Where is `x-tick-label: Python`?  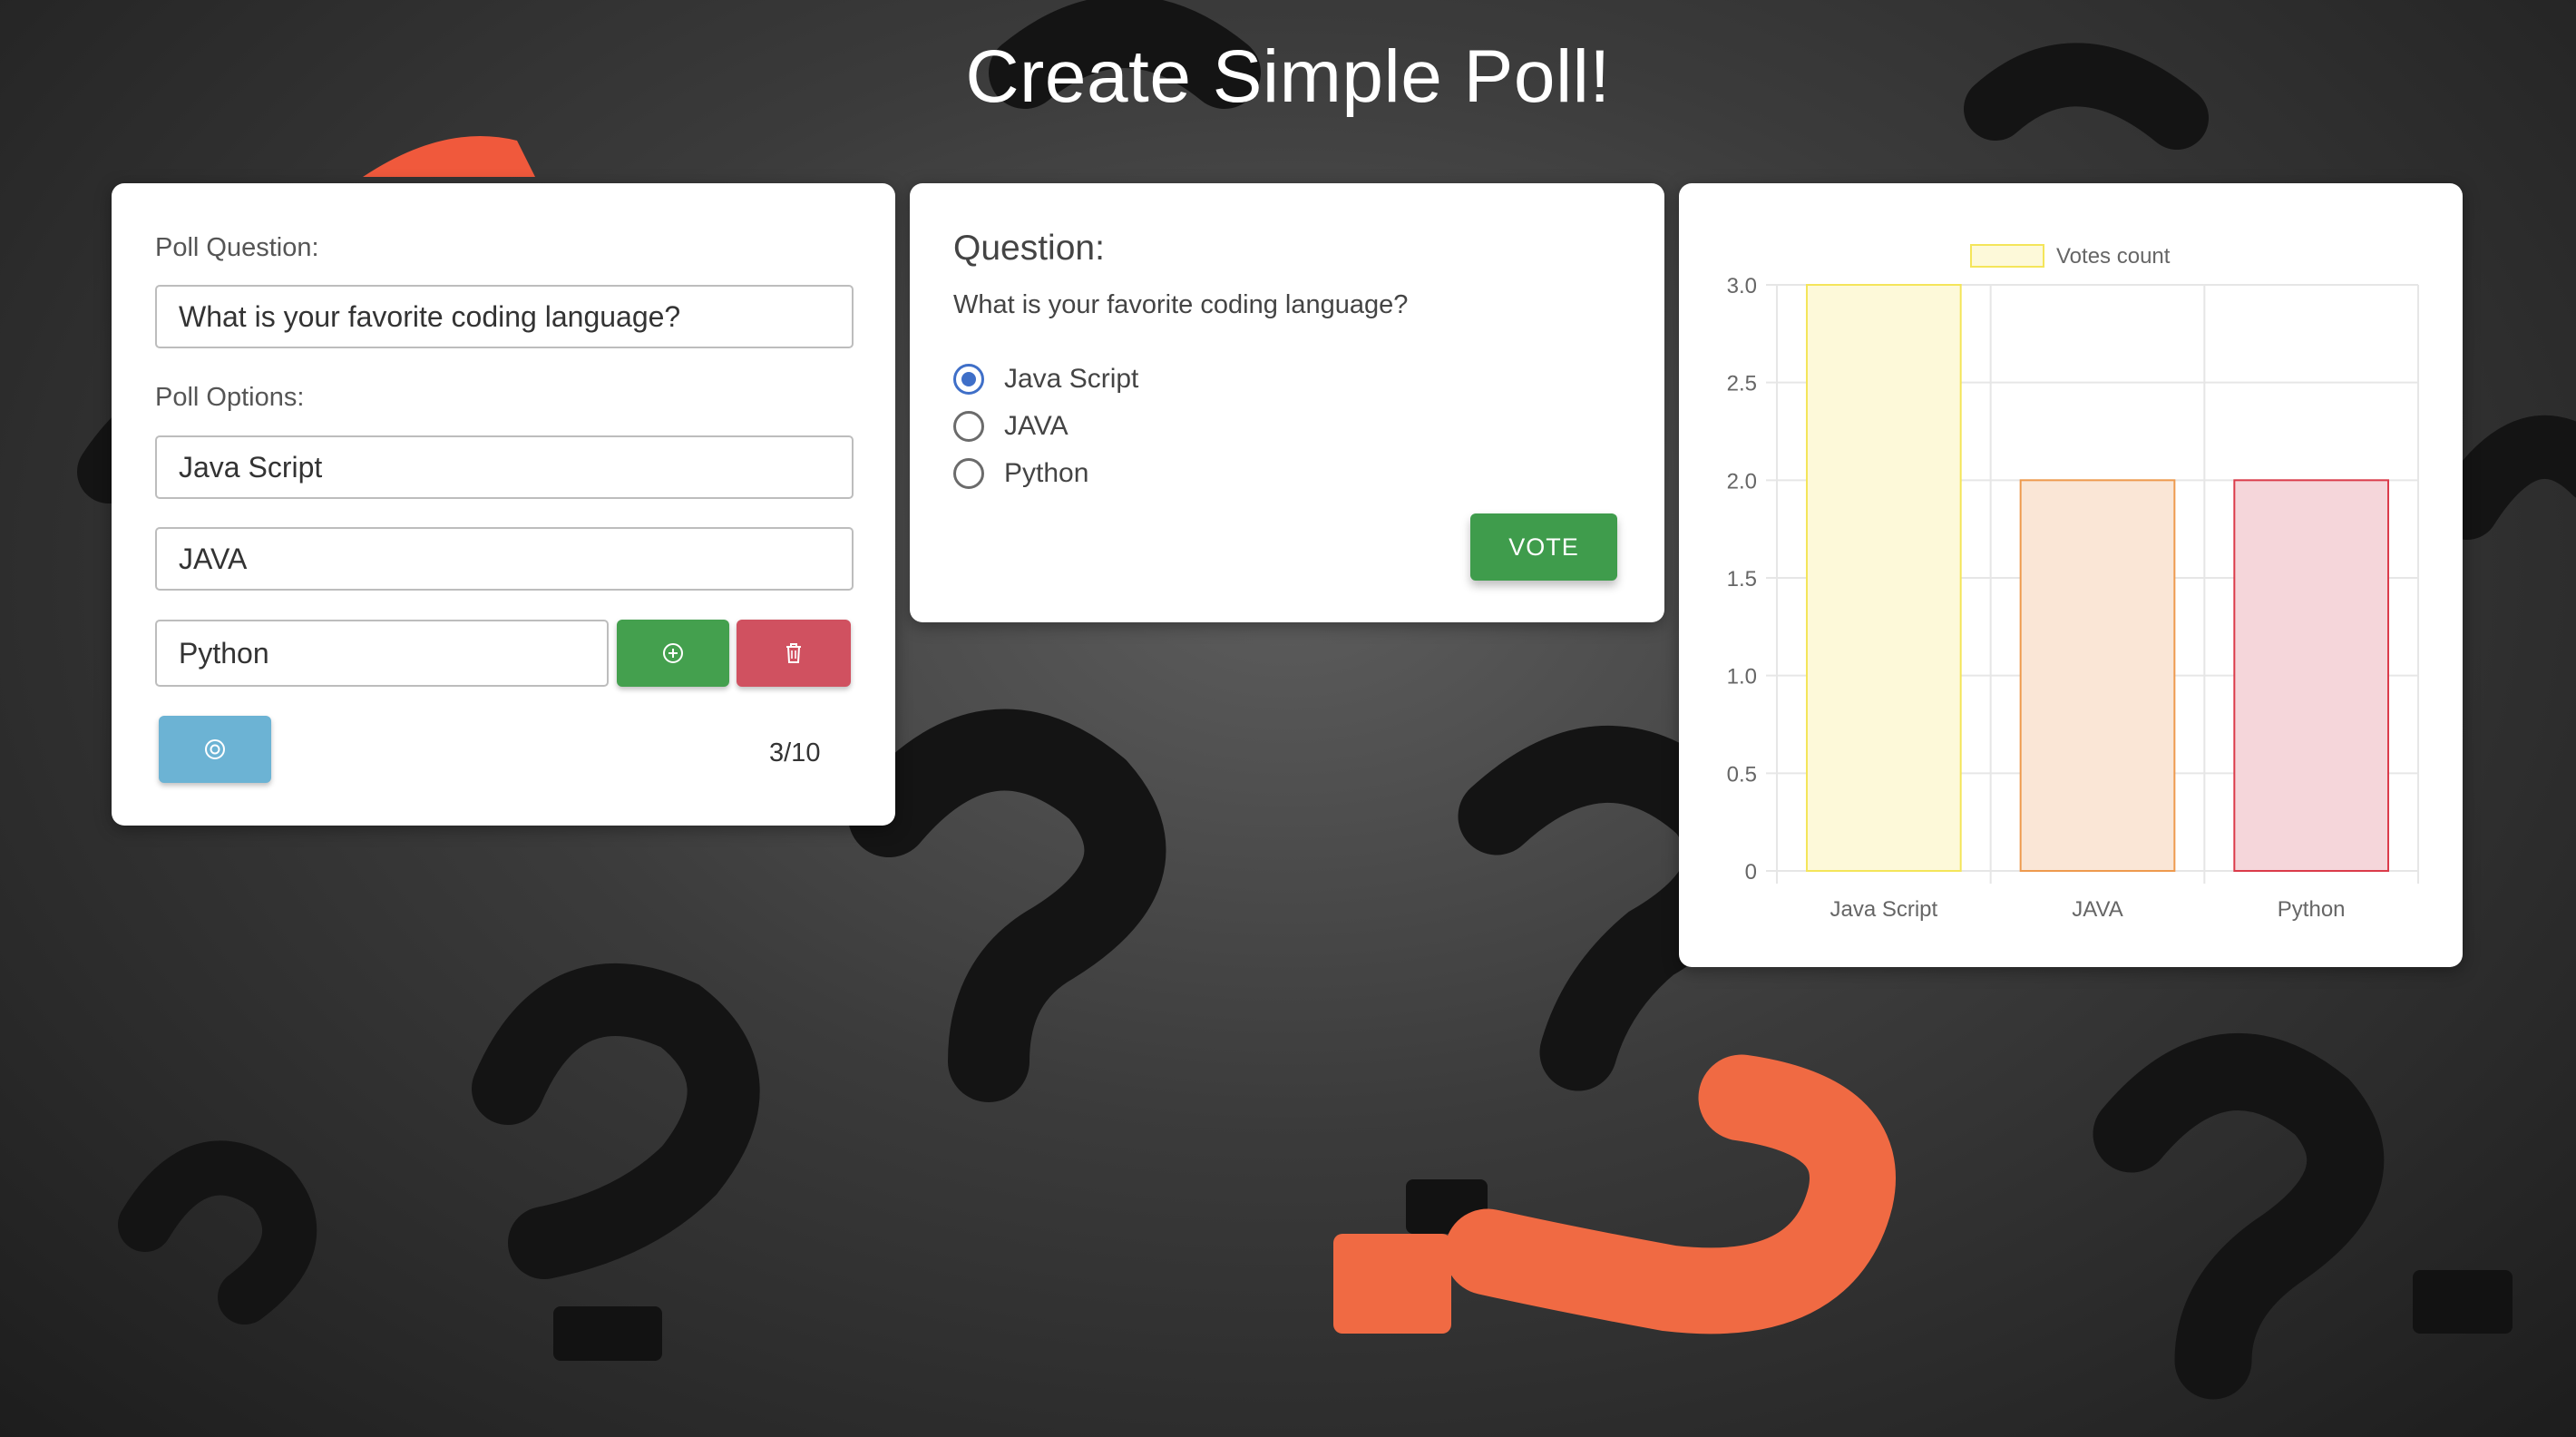 x-tick-label: Python is located at coordinates (2312, 910).